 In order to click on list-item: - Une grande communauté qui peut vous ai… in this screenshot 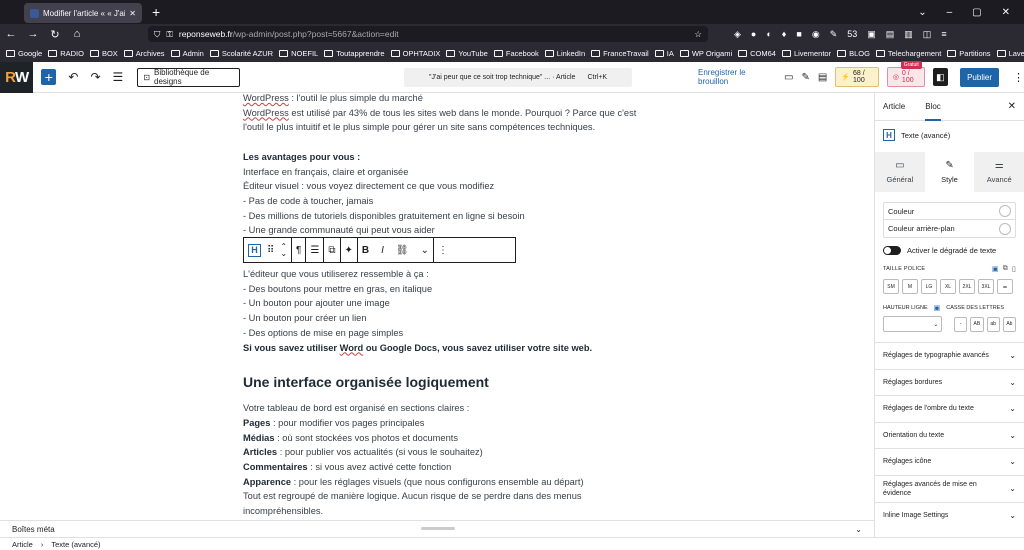, I will do `click(443, 230)`.